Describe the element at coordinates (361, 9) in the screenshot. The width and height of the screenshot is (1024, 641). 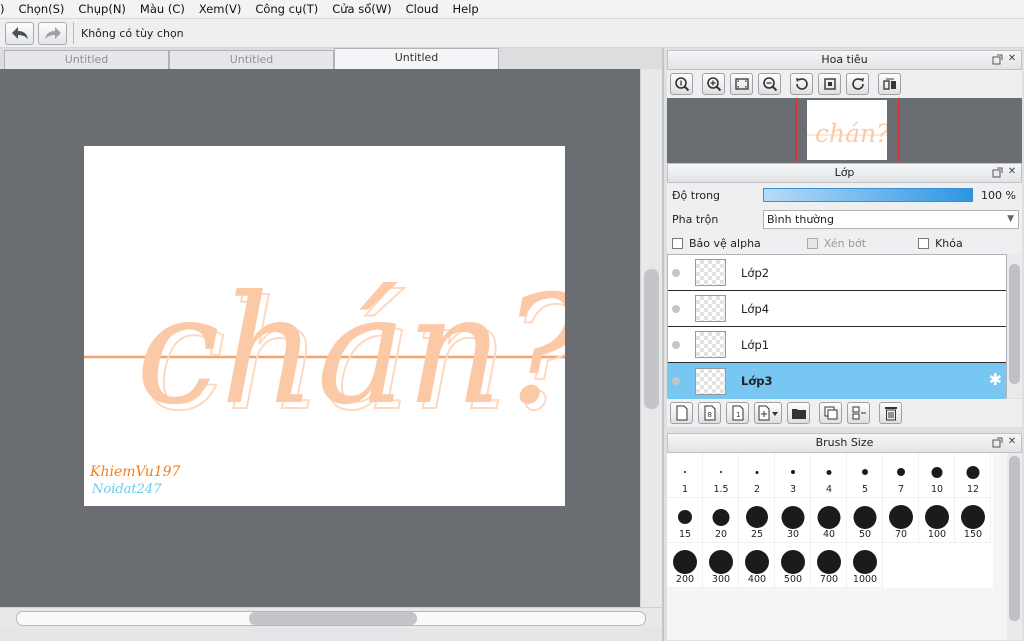
I see `menu-item-window: Cửa sổ(W)` at that location.